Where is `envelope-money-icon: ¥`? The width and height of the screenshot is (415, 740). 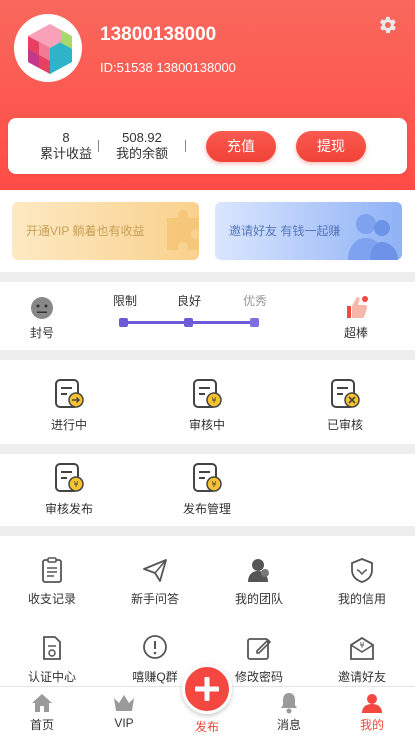 envelope-money-icon: ¥ is located at coordinates (362, 648).